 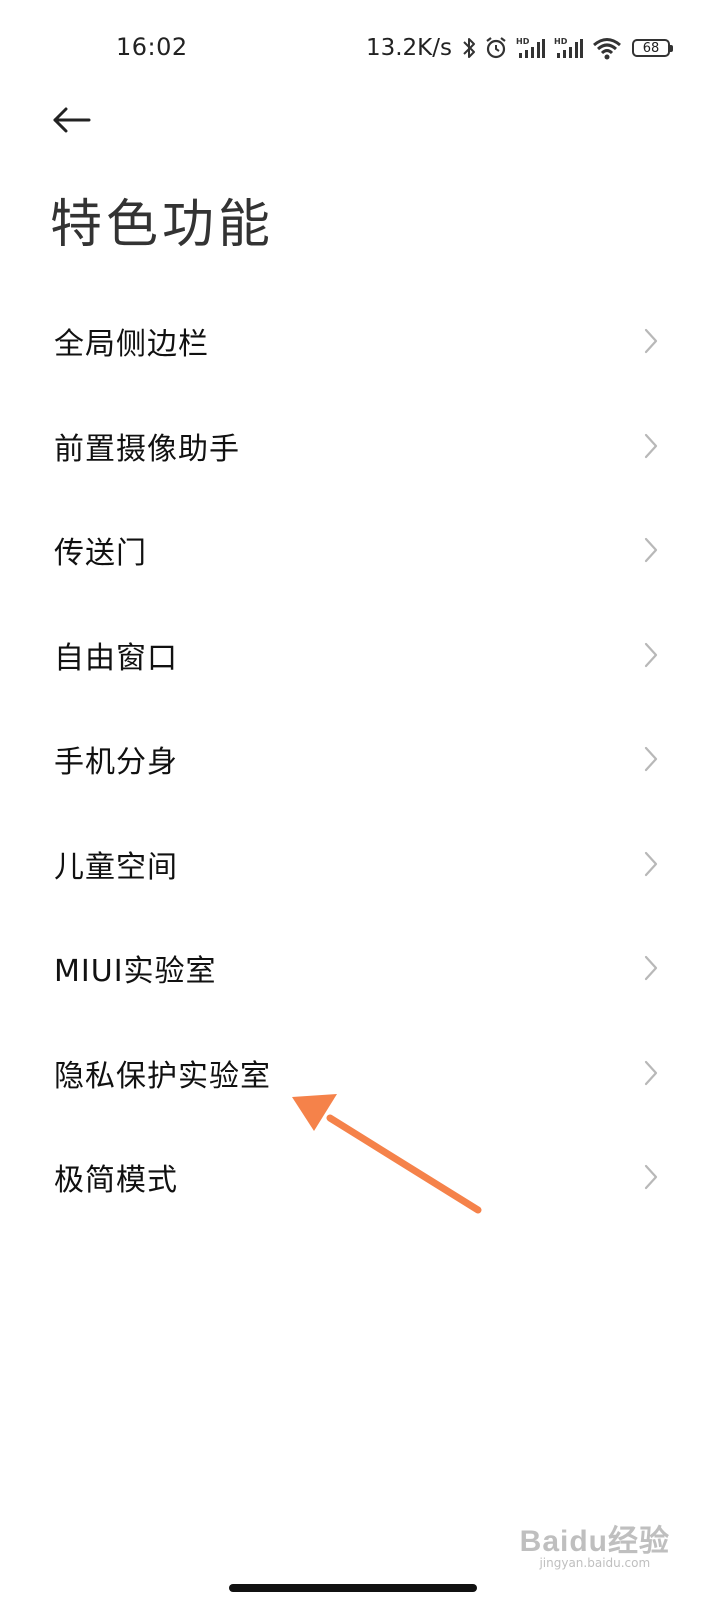 I want to click on list-item-label: 隐私保护实验室, so click(x=162, y=1076).